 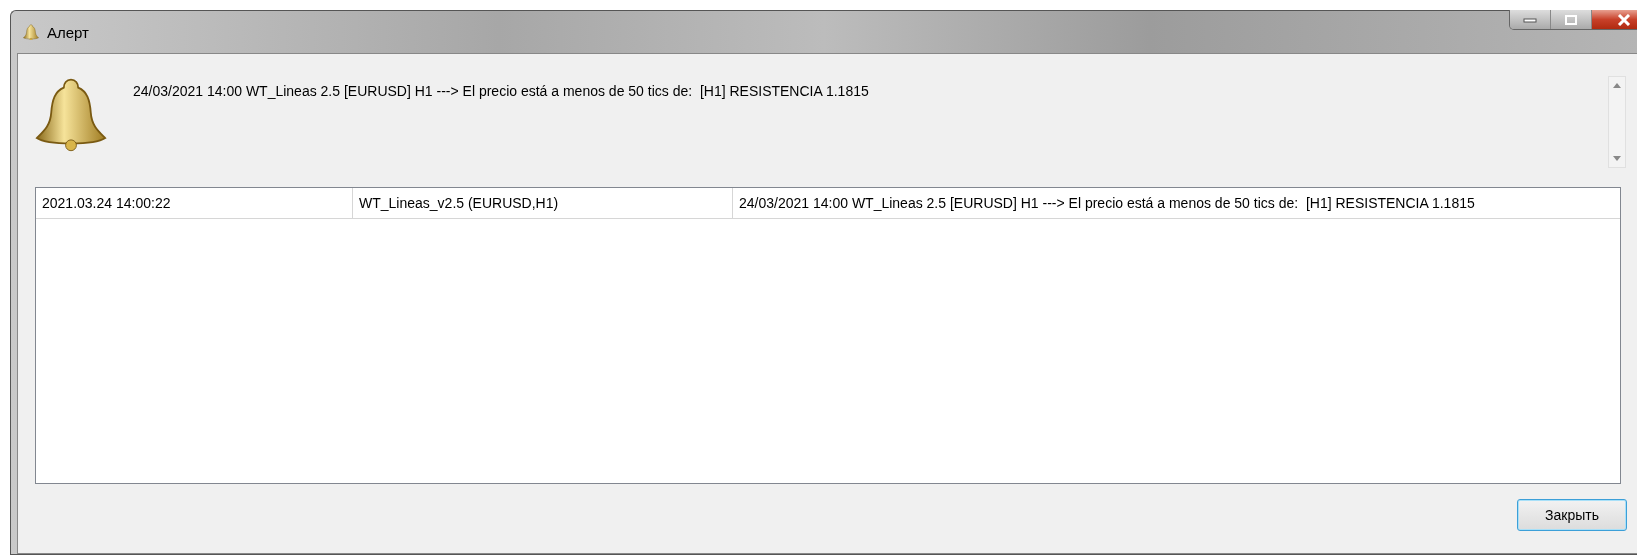 What do you see at coordinates (1572, 515) in the screenshot?
I see `close-button: Закрыть` at bounding box center [1572, 515].